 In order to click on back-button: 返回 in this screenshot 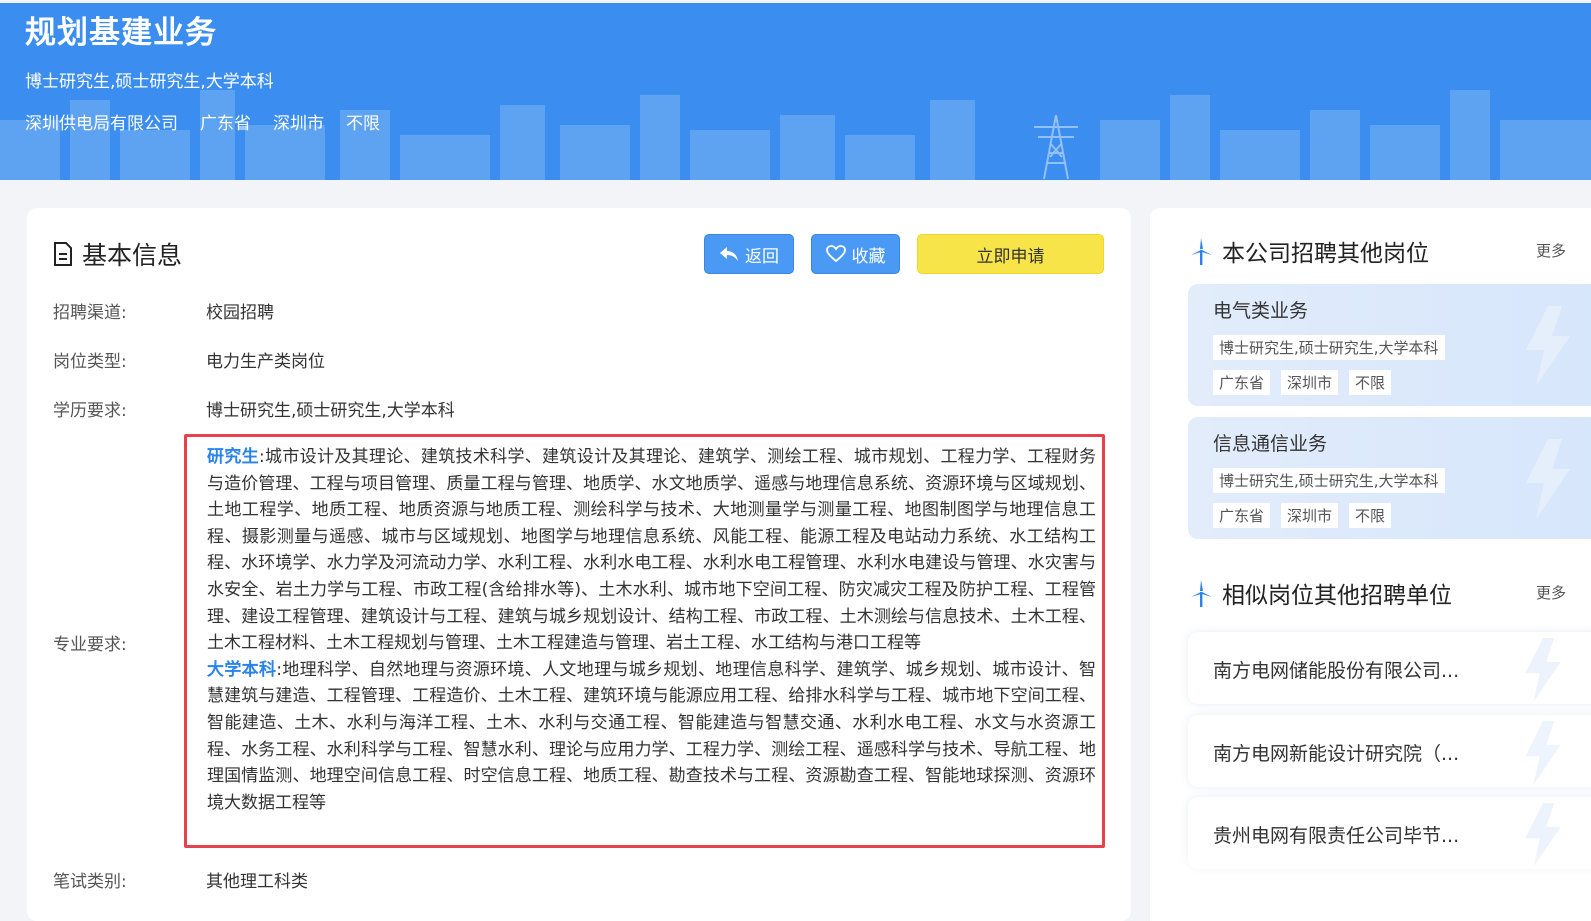, I will do `click(749, 254)`.